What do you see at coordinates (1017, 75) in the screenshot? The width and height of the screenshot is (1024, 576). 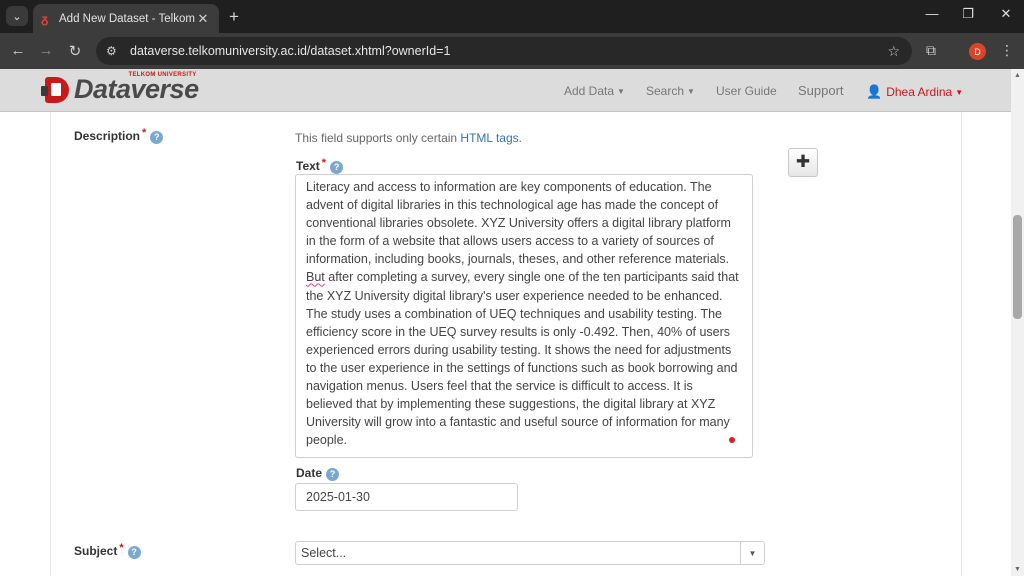 I see `scroll-up-arrow-icon: ▲` at bounding box center [1017, 75].